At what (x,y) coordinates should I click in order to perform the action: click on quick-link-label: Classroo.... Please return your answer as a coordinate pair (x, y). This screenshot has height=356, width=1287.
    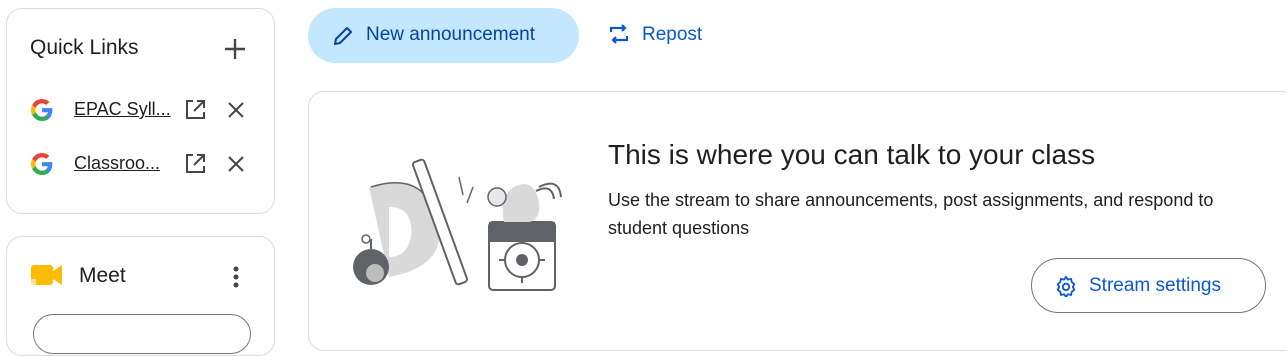
    Looking at the image, I should click on (117, 163).